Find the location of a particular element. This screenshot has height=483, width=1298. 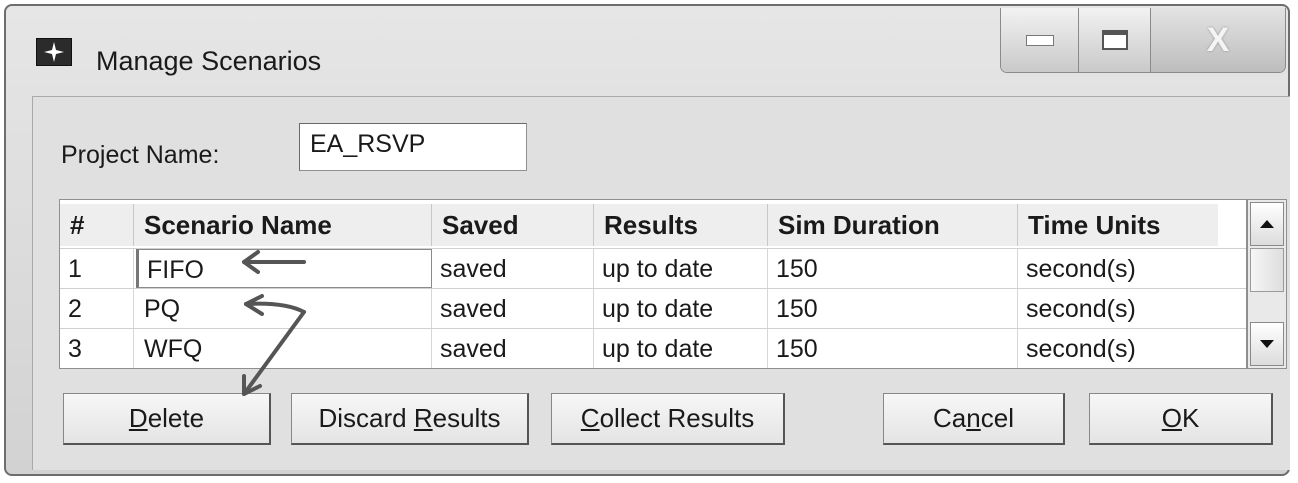

discard-results-button: Discard Results is located at coordinates (410, 419).